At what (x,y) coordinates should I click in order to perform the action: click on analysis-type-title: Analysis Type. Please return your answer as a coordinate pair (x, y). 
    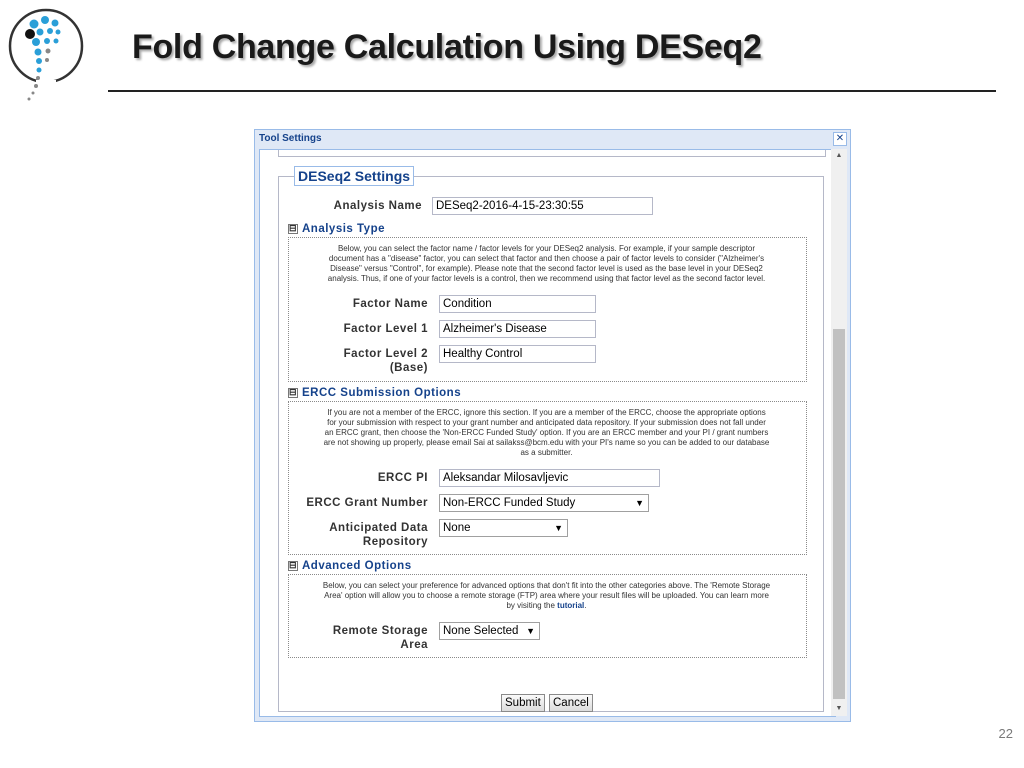
    Looking at the image, I should click on (343, 229).